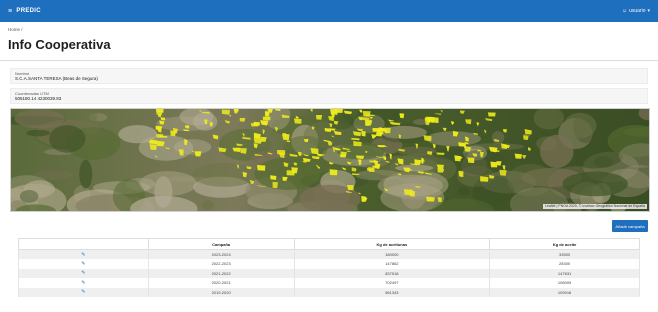 The height and width of the screenshot is (312, 658). I want to click on kg-oil-cell: 28300, so click(564, 264).